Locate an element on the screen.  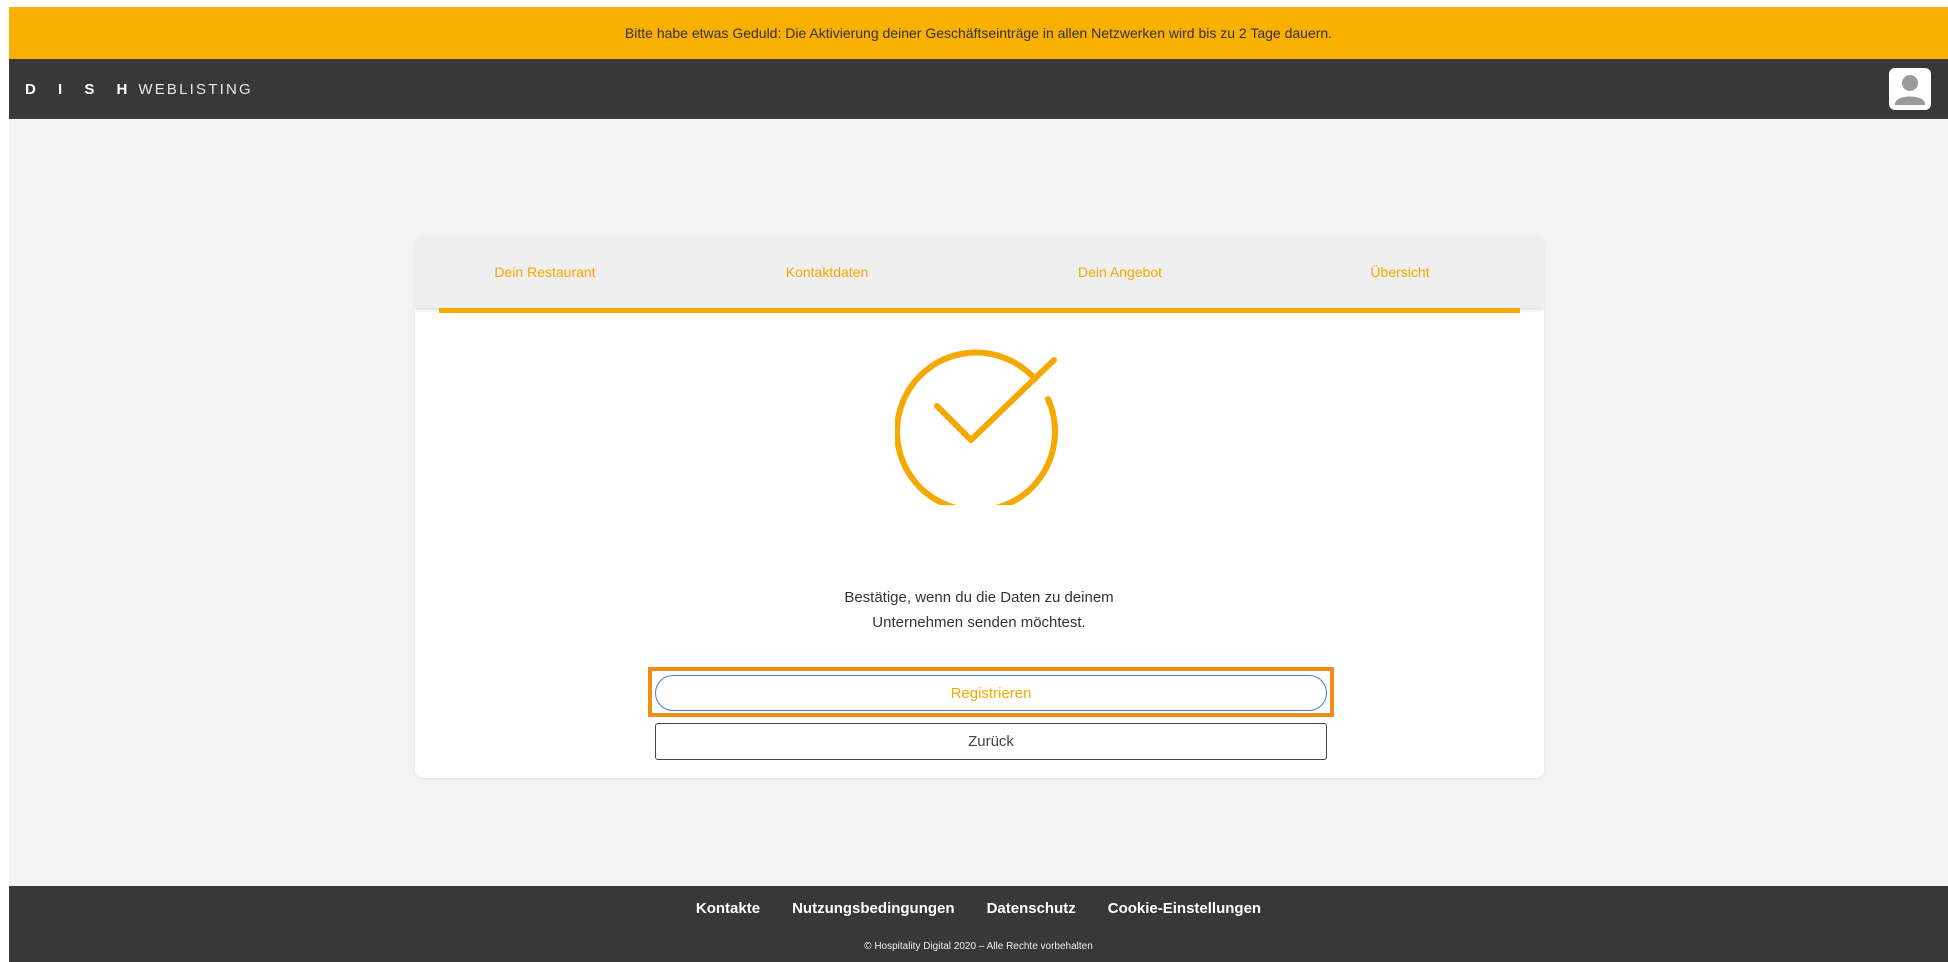
footer-link-datenschutz: Datenschutz is located at coordinates (1031, 908).